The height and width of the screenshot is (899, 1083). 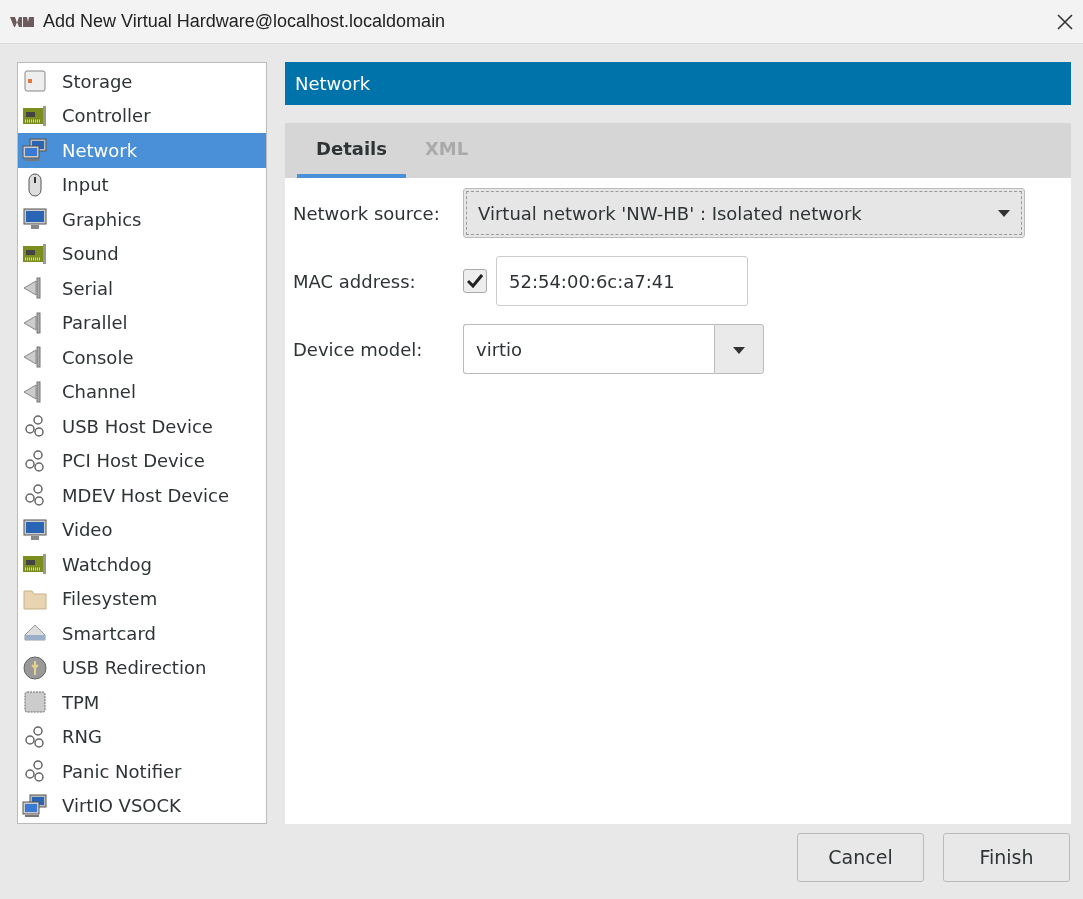 I want to click on field-label: MAC address:, so click(x=355, y=281).